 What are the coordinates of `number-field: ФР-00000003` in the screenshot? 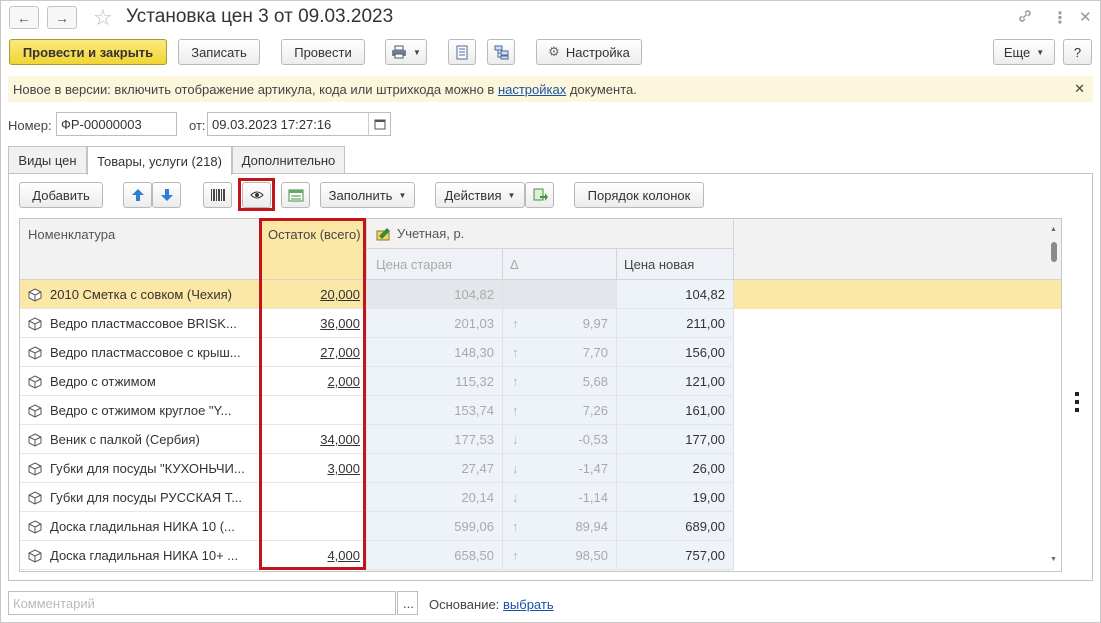 It's located at (116, 124).